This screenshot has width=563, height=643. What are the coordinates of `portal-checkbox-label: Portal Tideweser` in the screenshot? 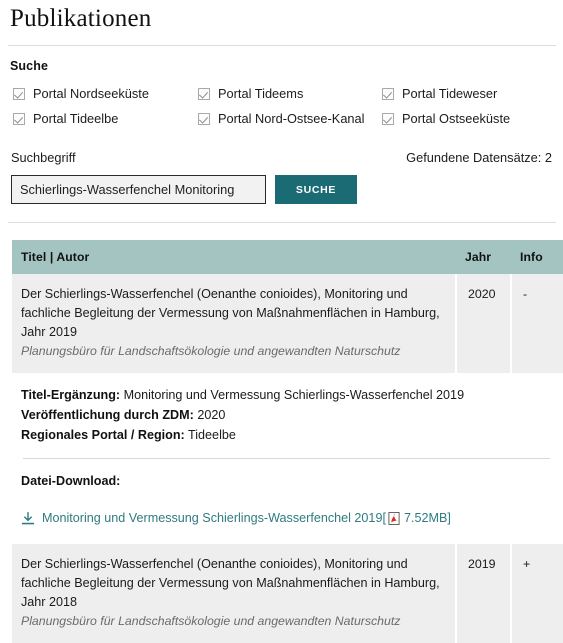 It's located at (450, 93).